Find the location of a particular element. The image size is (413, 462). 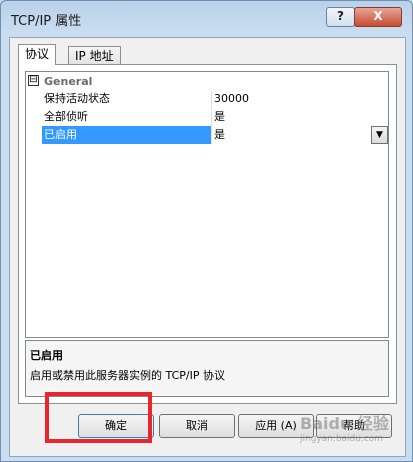

watermark-logo: Baidu 经验 jingyan.baidu.com is located at coordinates (355, 430).